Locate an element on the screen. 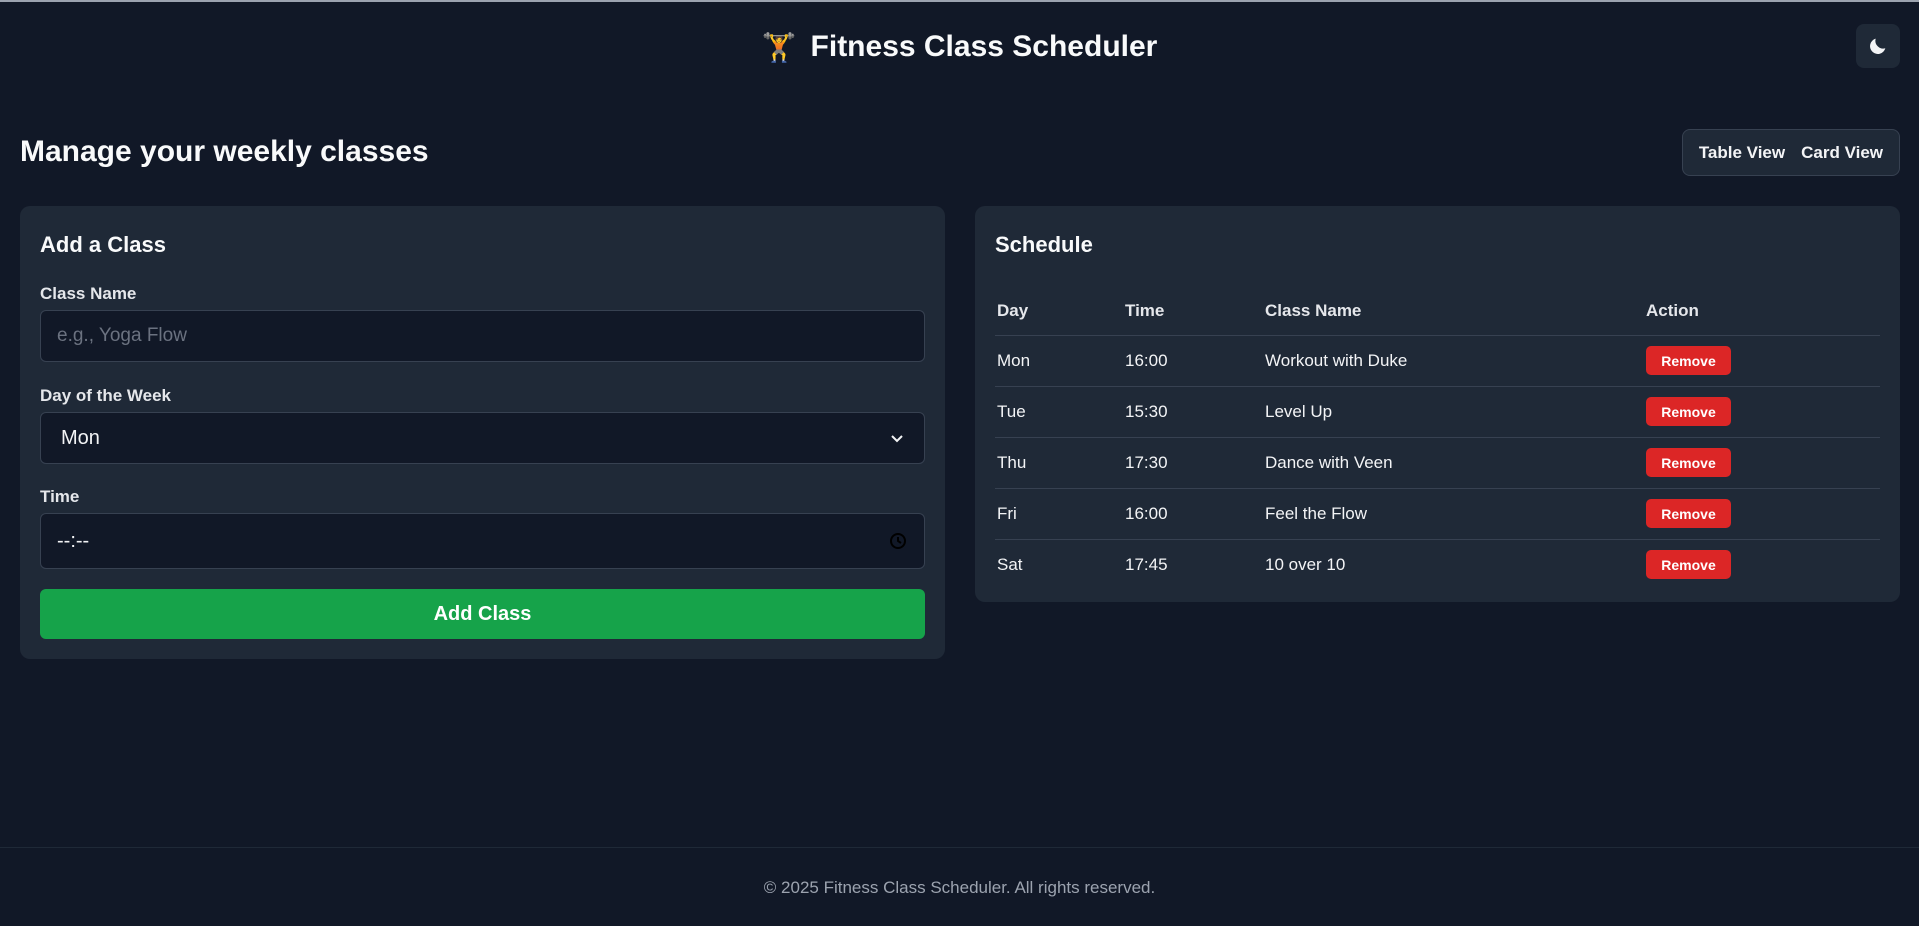  row-time: 15:30 is located at coordinates (1193, 412).